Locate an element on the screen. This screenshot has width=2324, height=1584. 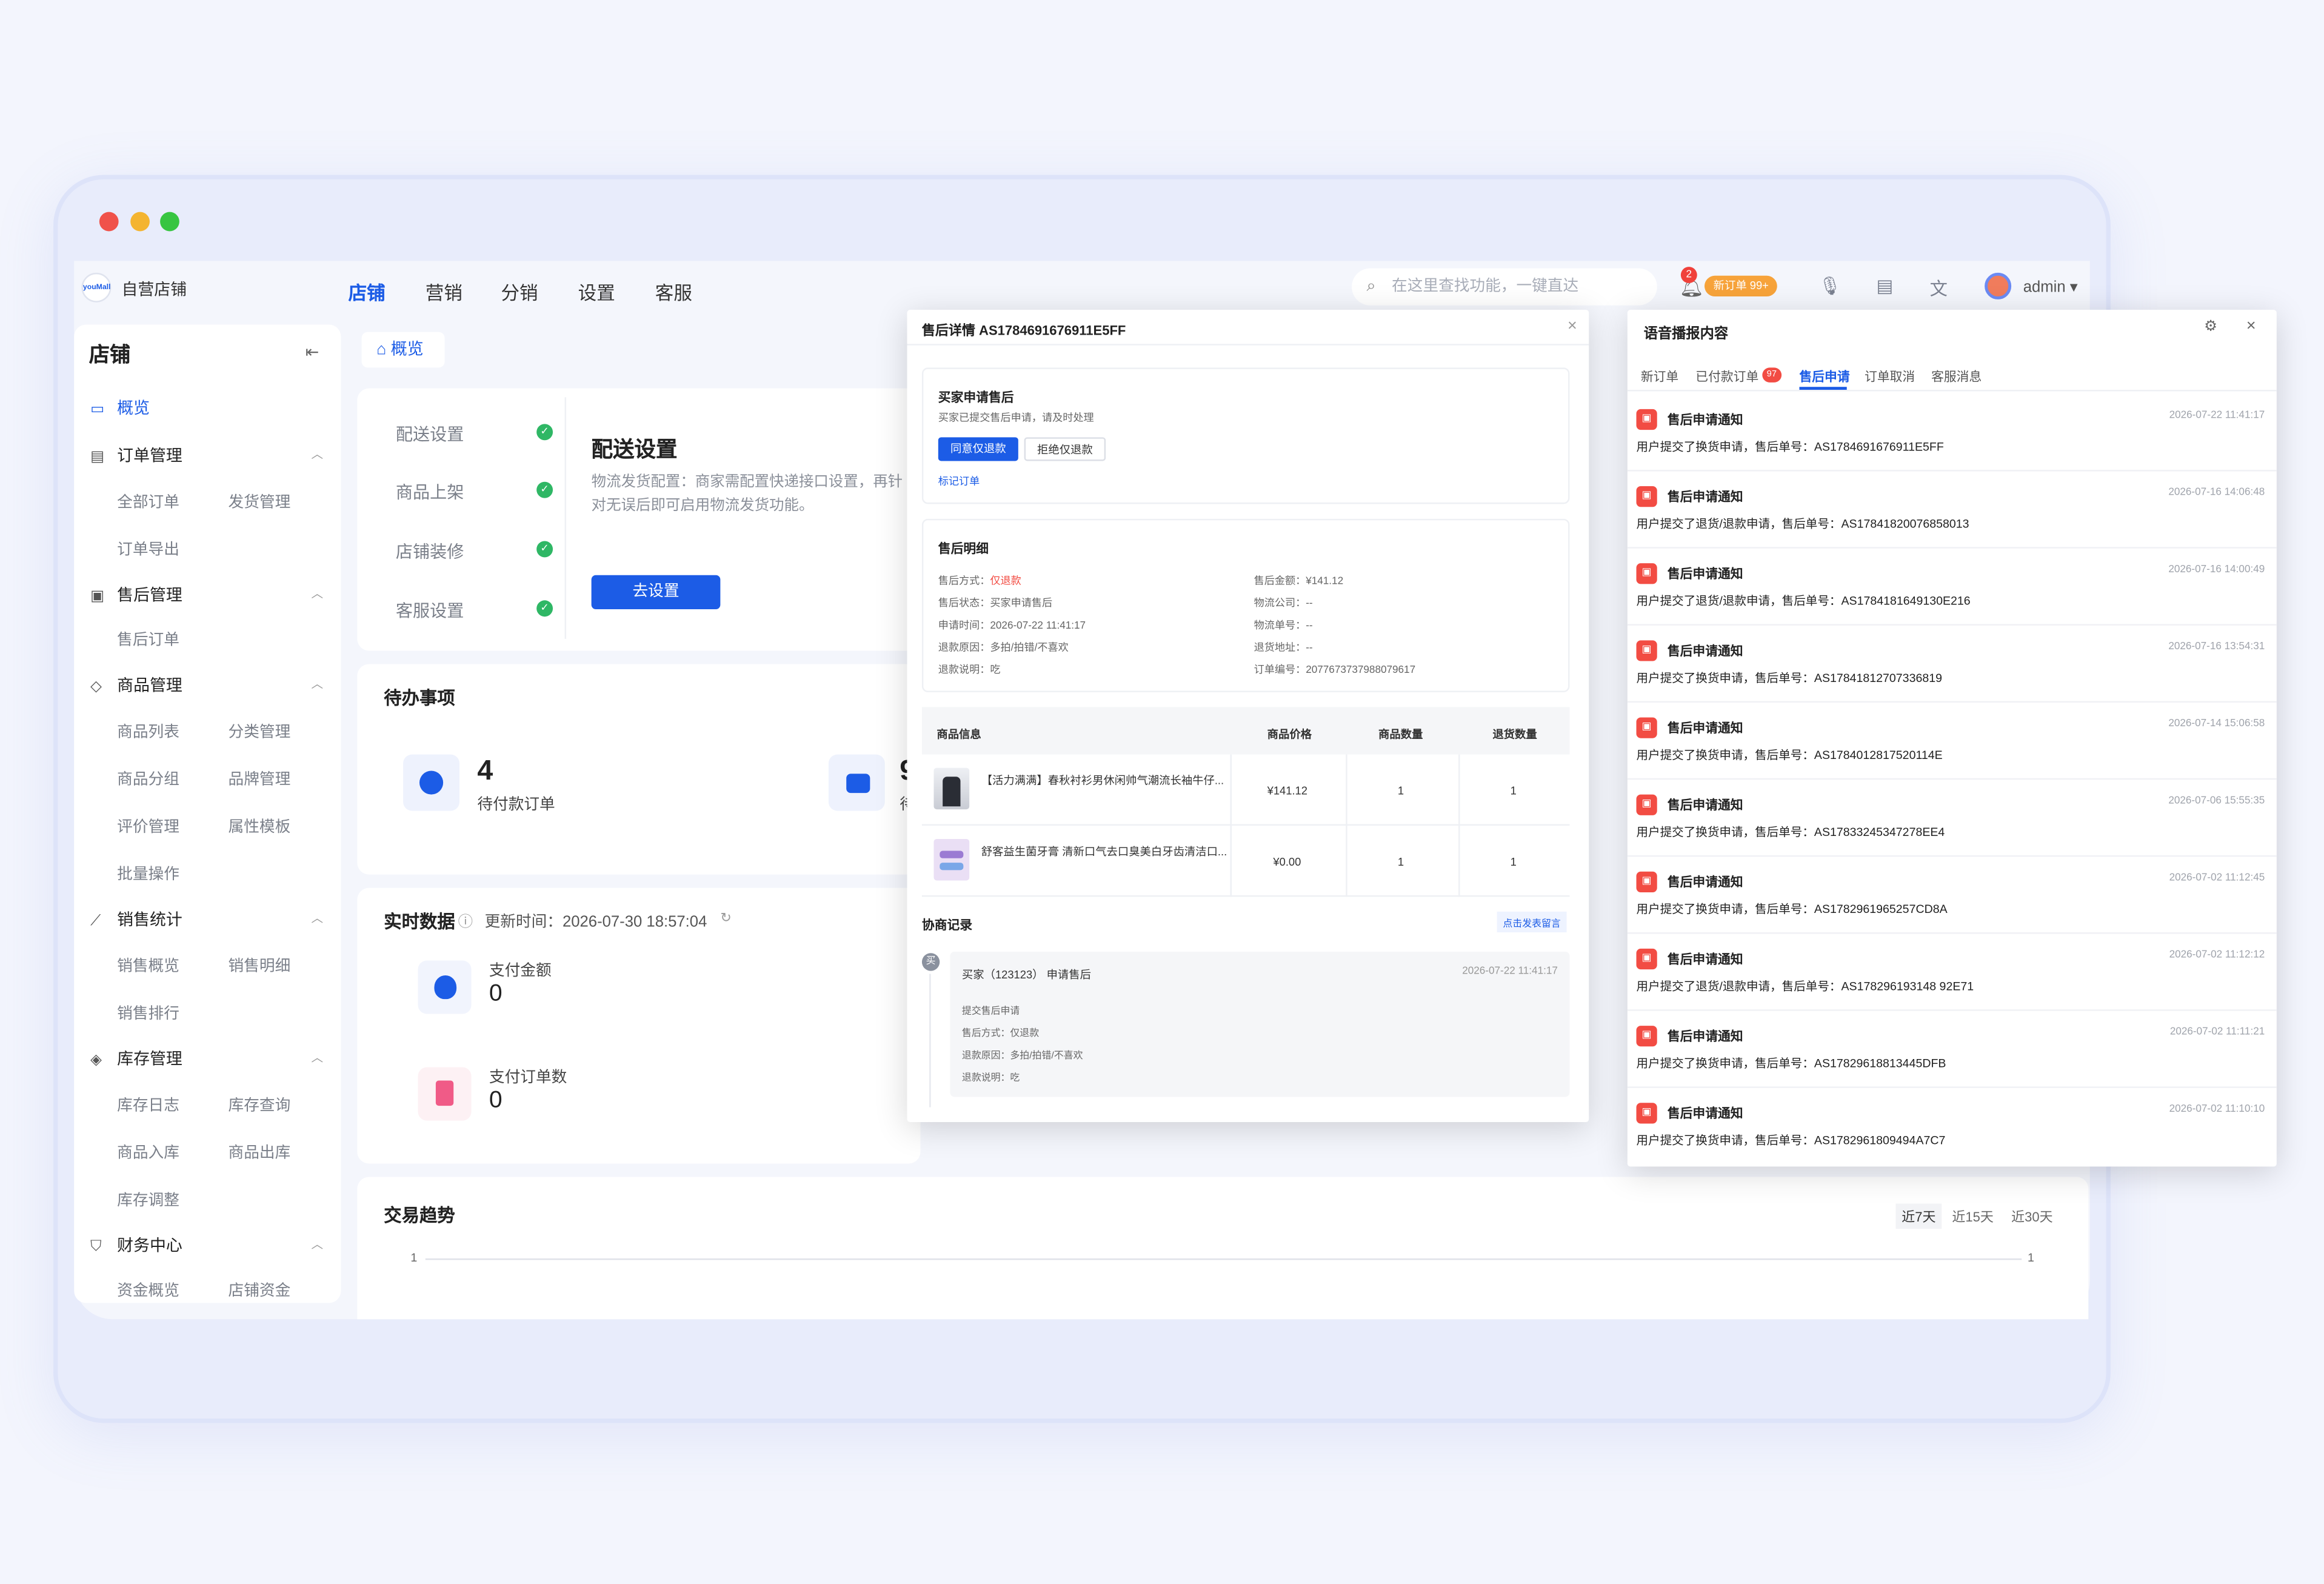
sidebar-group-label: 售后管理 is located at coordinates (149, 596).